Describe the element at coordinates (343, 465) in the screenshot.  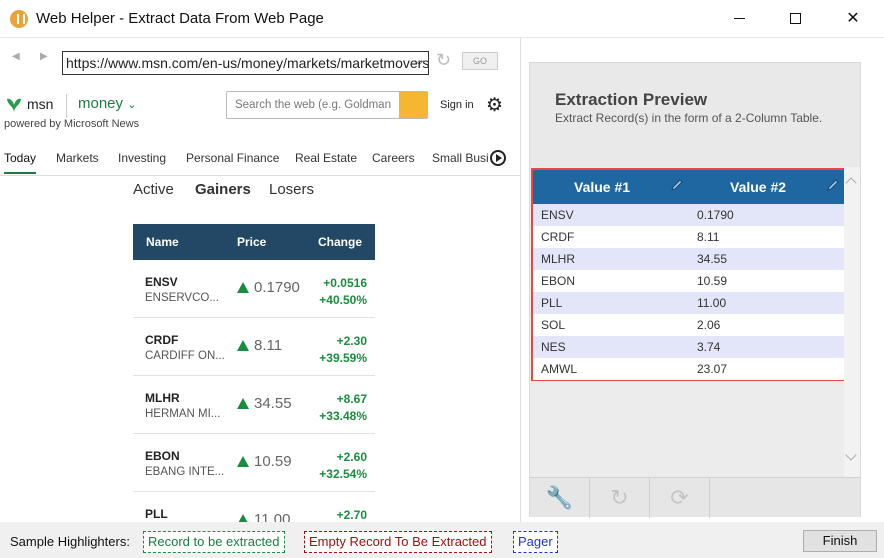
I see `stock-change: +2.60 +32.54%` at that location.